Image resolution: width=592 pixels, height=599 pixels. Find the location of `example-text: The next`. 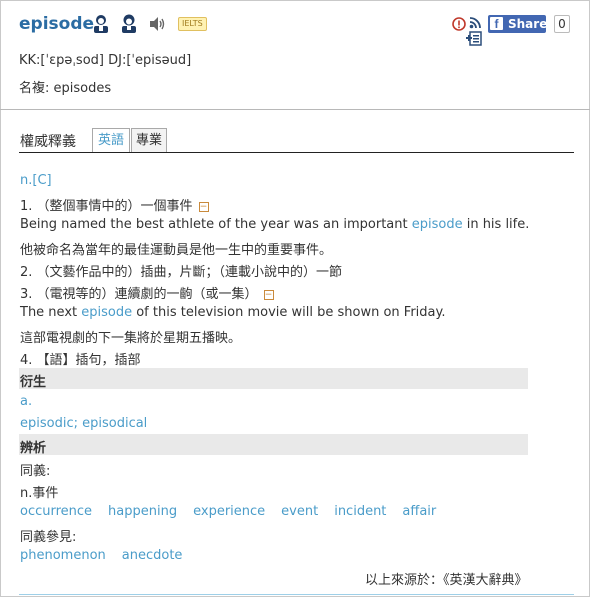

example-text: The next is located at coordinates (51, 312).